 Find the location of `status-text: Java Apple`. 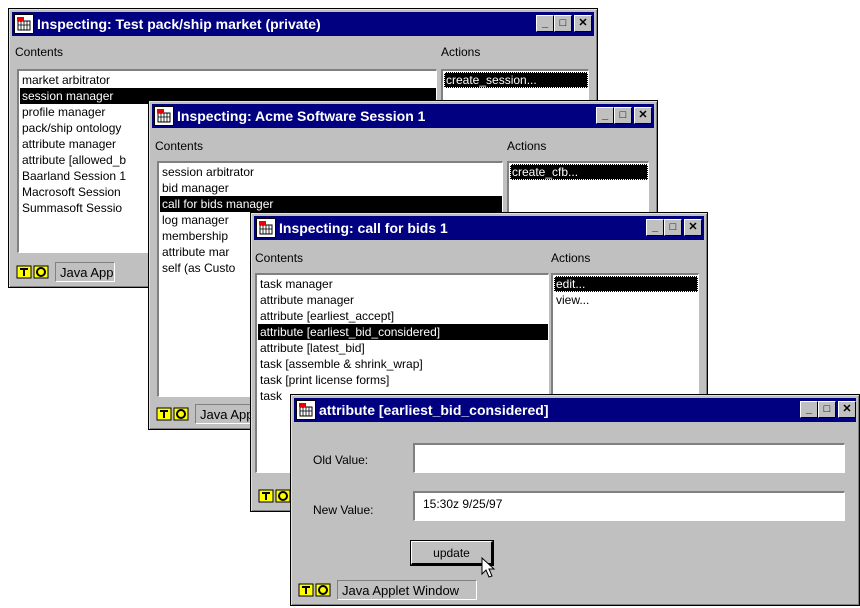

status-text: Java Apple is located at coordinates (225, 414).